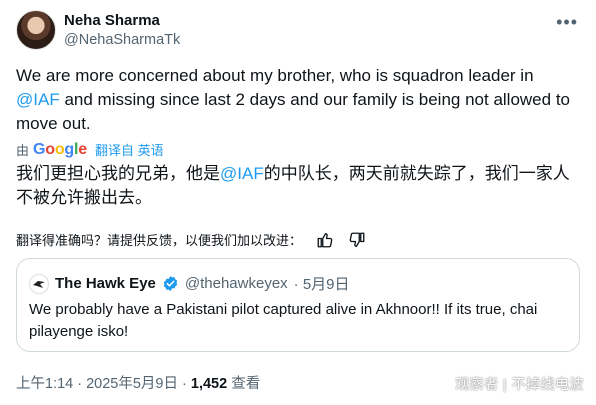 This screenshot has height=405, width=596. Describe the element at coordinates (159, 240) in the screenshot. I see `feedback-question: 翻译得准确吗？请提供反馈，以便我们加以改进：` at that location.